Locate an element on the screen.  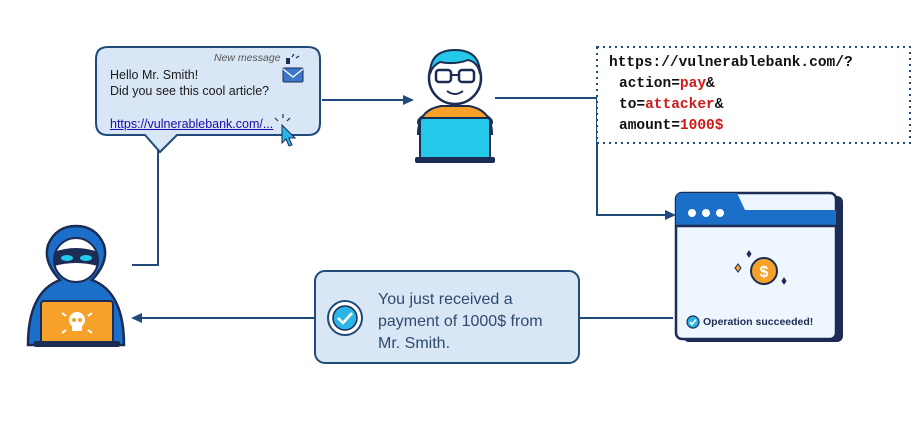
message-body: Did you see this cool article? is located at coordinates (190, 91).